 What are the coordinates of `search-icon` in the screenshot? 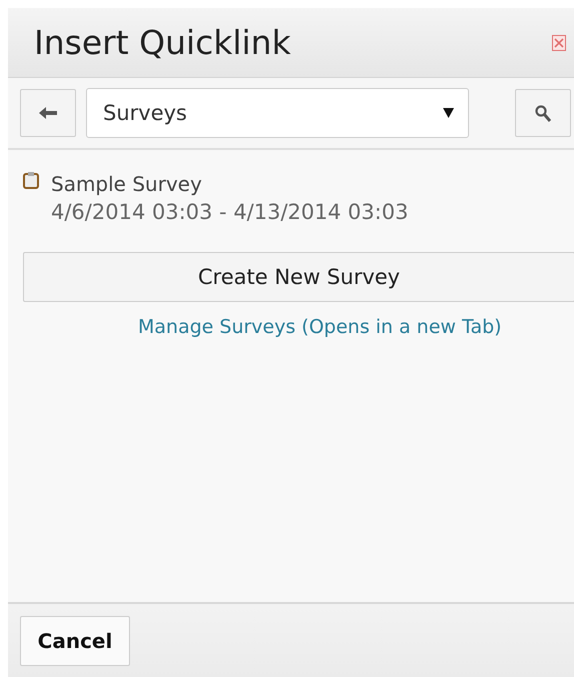 It's located at (543, 113).